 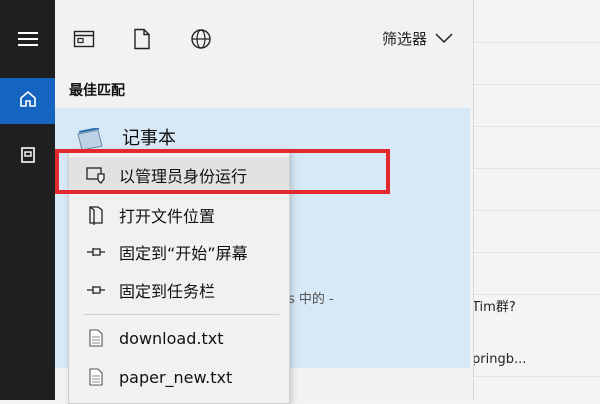 What do you see at coordinates (404, 39) in the screenshot?
I see `filter-label: 筛选器` at bounding box center [404, 39].